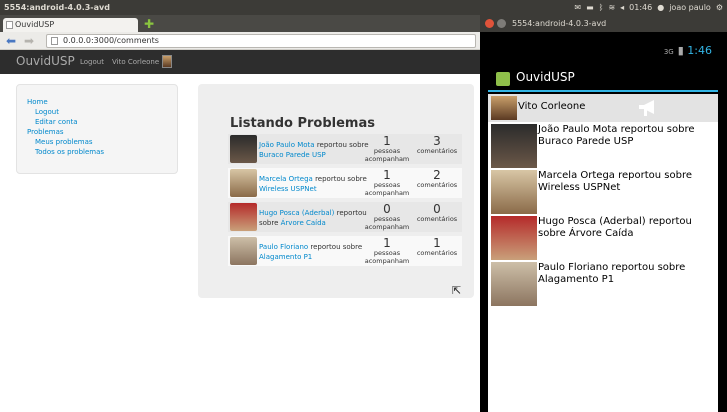 The image size is (727, 412). What do you see at coordinates (640, 7) in the screenshot?
I see `clock: 01:46` at bounding box center [640, 7].